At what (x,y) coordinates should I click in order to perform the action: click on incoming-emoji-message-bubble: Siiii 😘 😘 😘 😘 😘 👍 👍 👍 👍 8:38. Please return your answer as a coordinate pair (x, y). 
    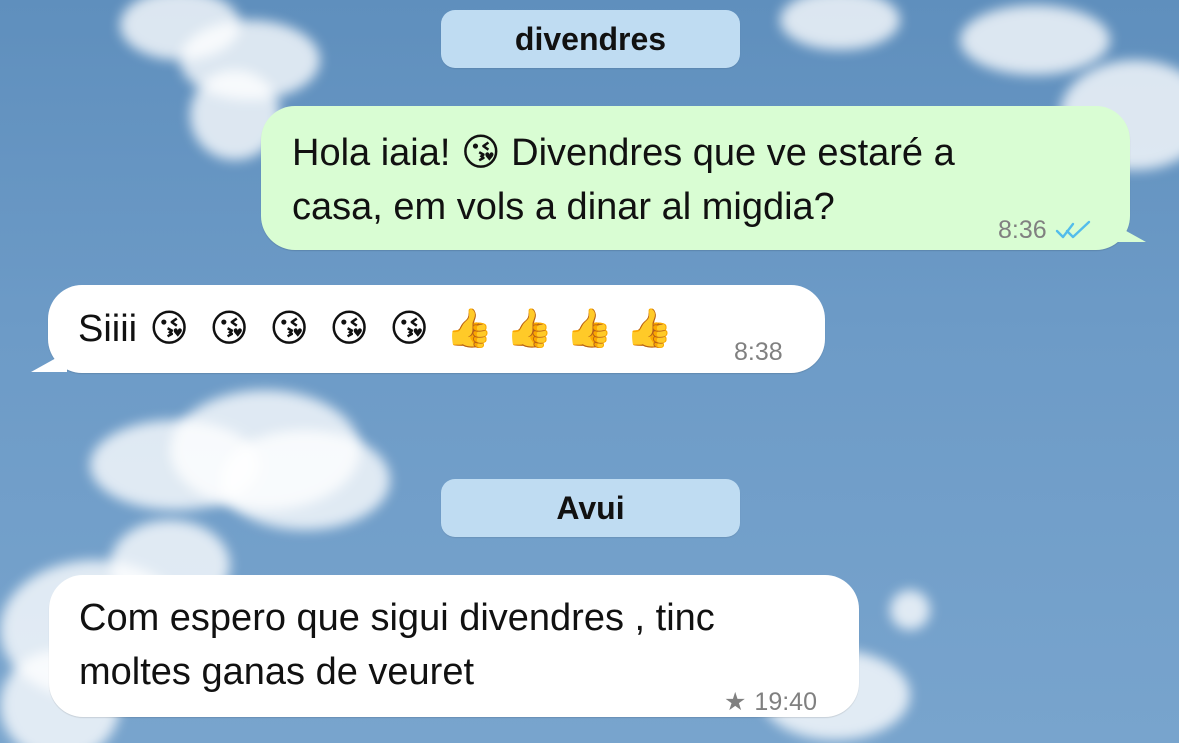
    Looking at the image, I should click on (436, 329).